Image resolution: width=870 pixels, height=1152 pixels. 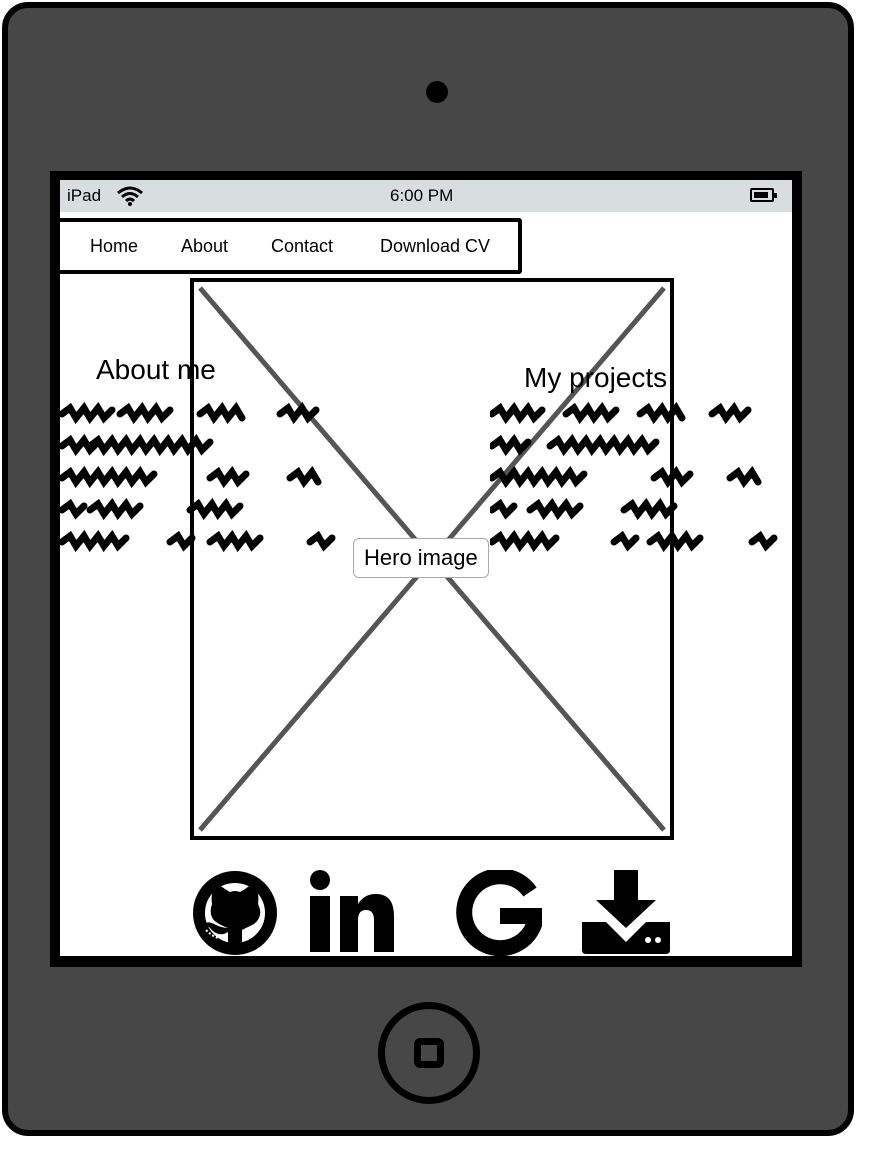 What do you see at coordinates (596, 377) in the screenshot?
I see `projects-heading: My projects` at bounding box center [596, 377].